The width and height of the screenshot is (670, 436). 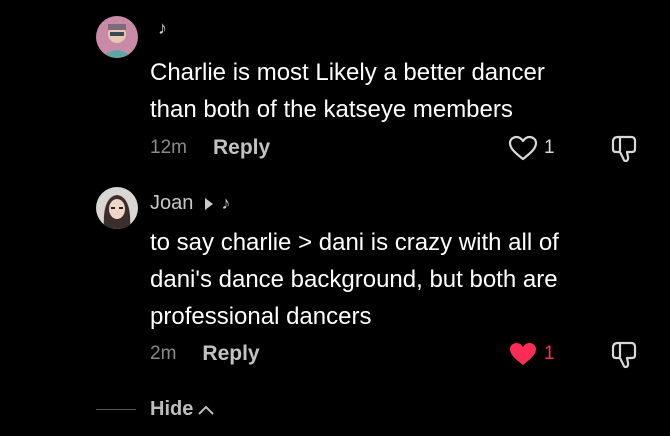 I want to click on hide-label: Hide, so click(x=172, y=409).